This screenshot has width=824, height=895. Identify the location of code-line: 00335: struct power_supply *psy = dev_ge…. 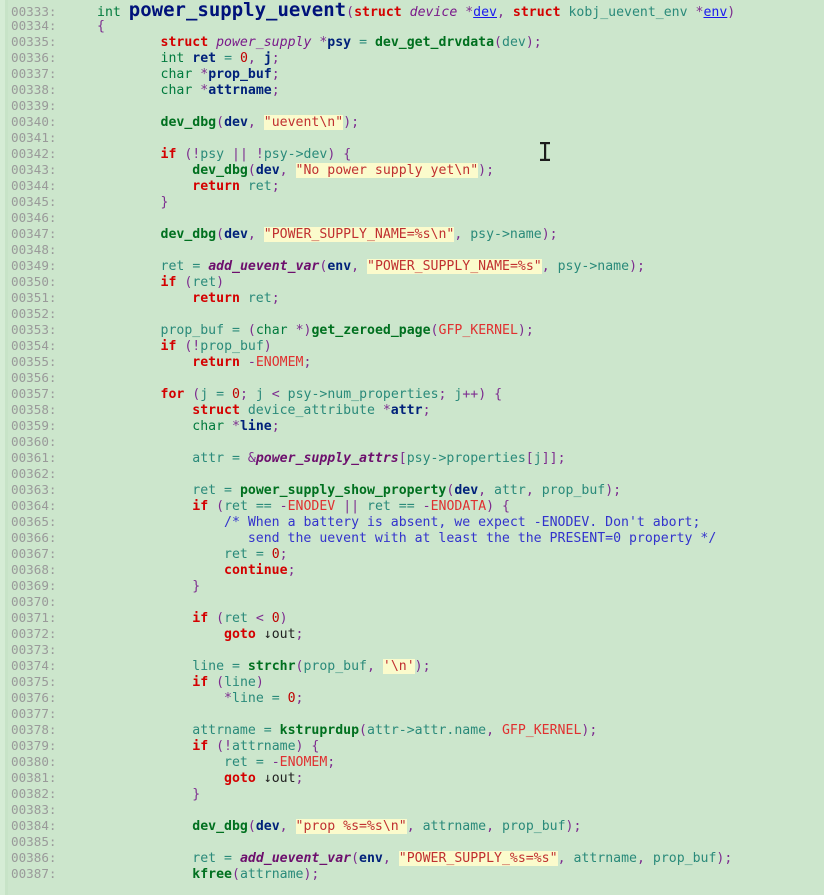
(412, 42).